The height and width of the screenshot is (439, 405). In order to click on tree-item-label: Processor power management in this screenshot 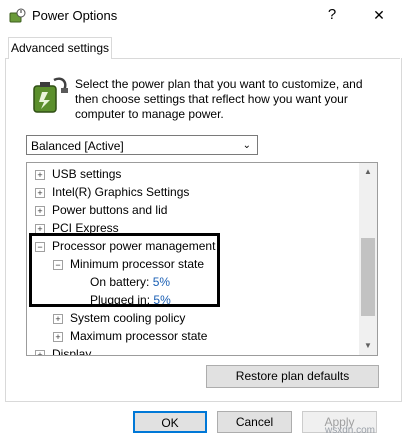, I will do `click(134, 246)`.